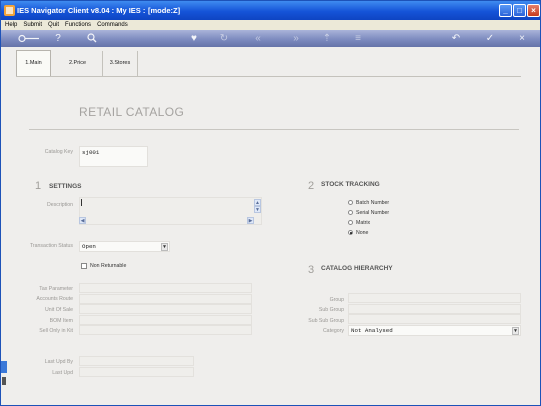  What do you see at coordinates (326, 321) in the screenshot?
I see `sub-sub-group-label: Sub Sub Group` at bounding box center [326, 321].